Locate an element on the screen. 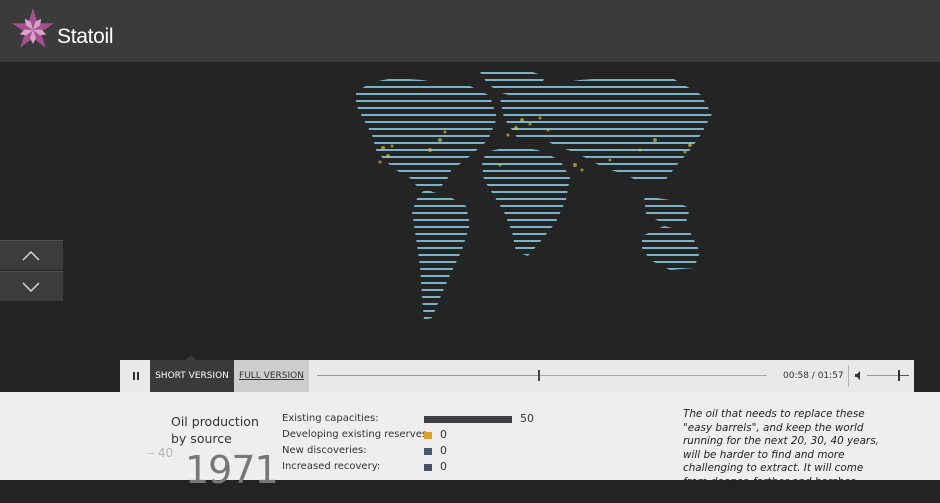 This screenshot has width=940, height=503. seek-bar is located at coordinates (542, 375).